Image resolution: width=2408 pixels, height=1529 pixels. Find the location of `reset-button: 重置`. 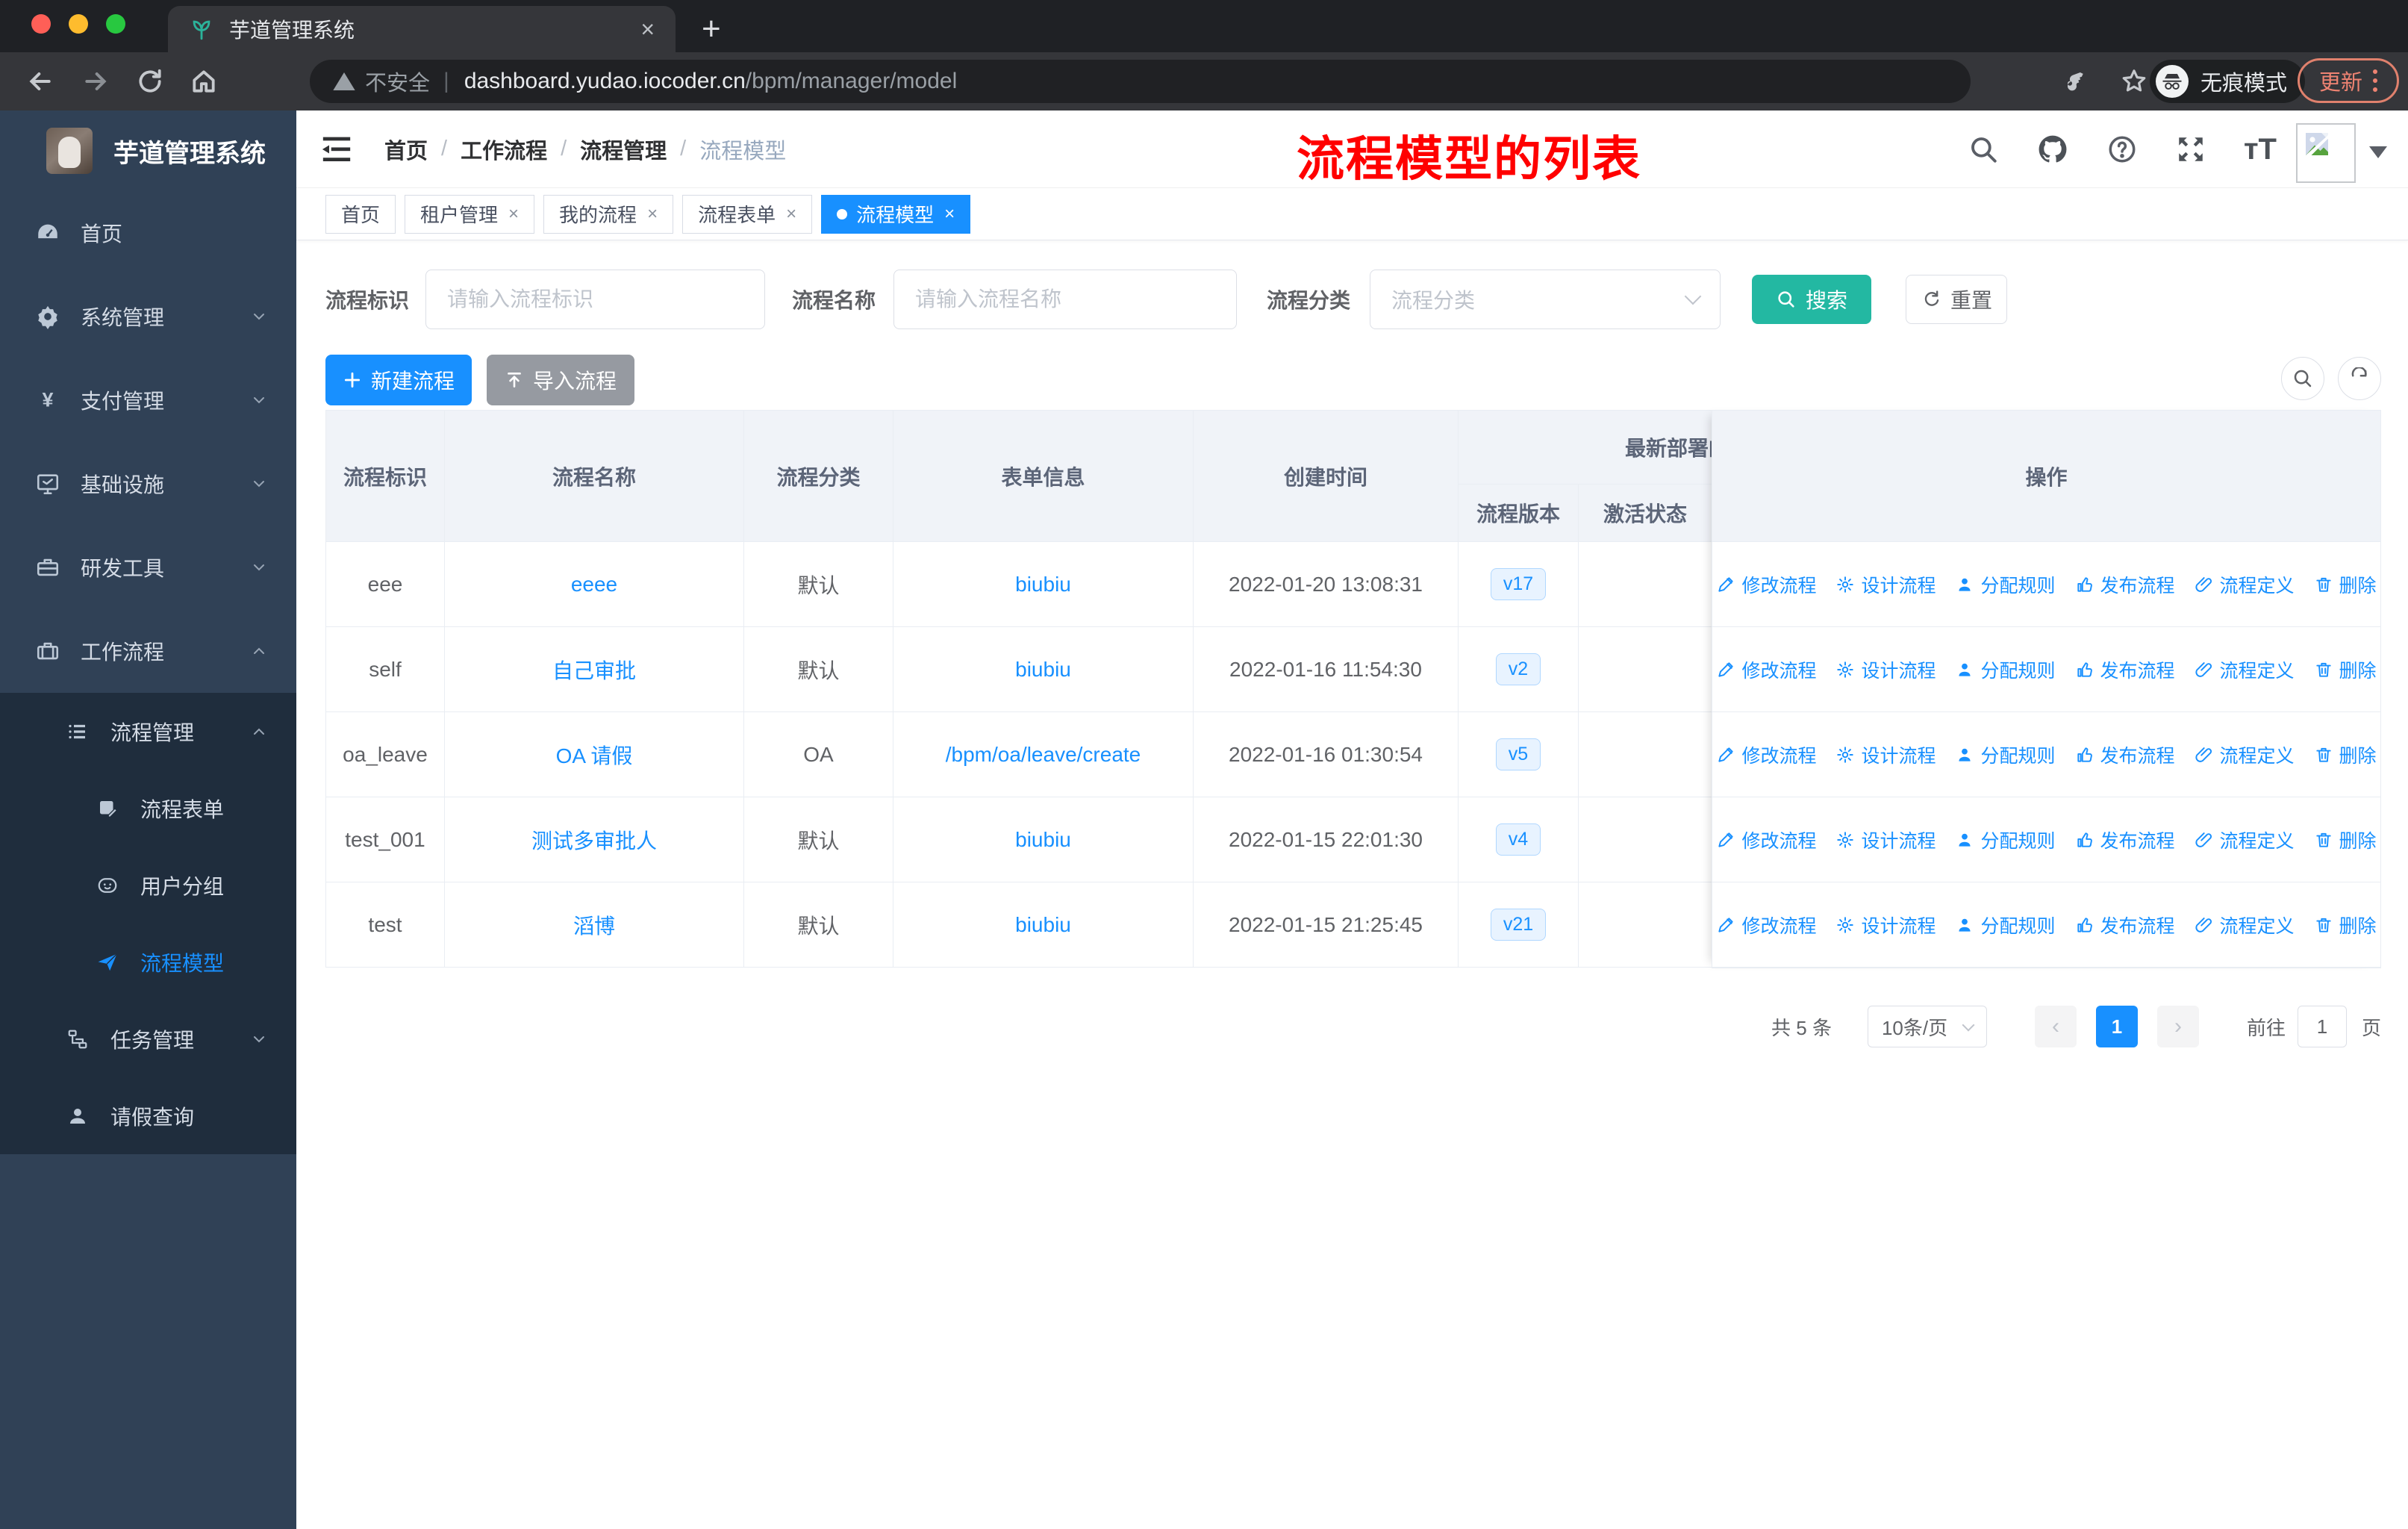

reset-button: 重置 is located at coordinates (1957, 299).